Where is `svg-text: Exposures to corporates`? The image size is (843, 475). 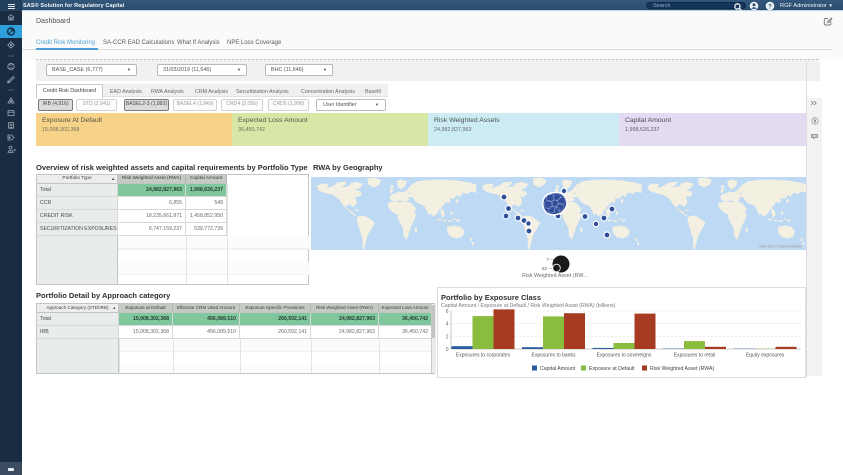
svg-text: Exposures to corporates is located at coordinates (483, 356).